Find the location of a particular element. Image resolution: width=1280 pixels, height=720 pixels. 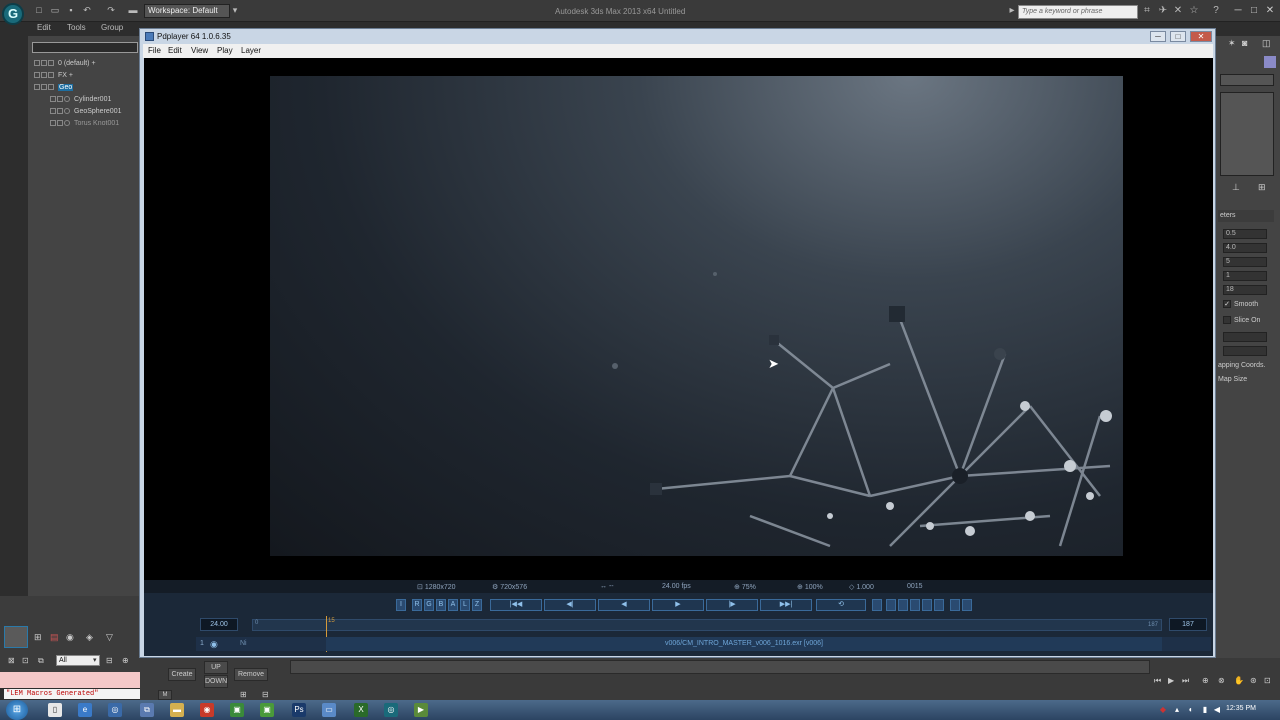

clock: 12:35 PM is located at coordinates (1241, 708).